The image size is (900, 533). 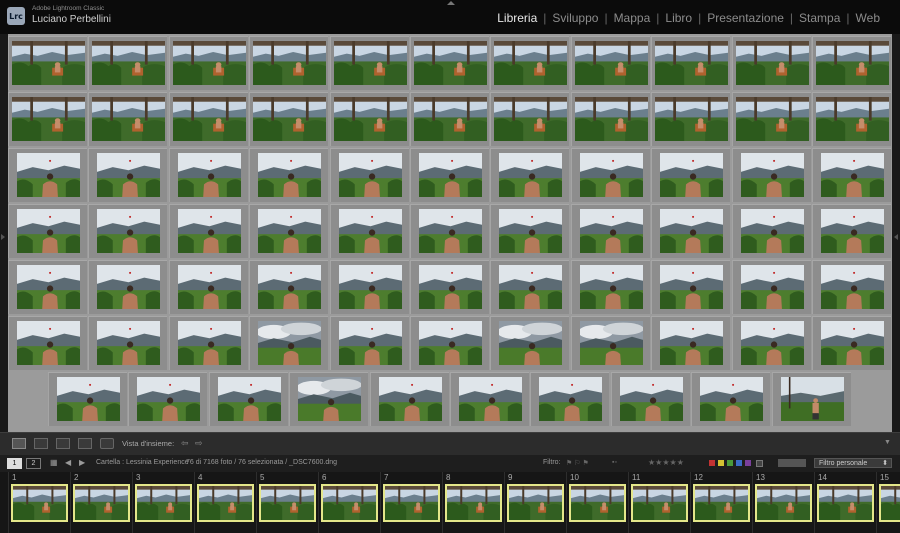 I want to click on purple-label-filter, so click(x=748, y=463).